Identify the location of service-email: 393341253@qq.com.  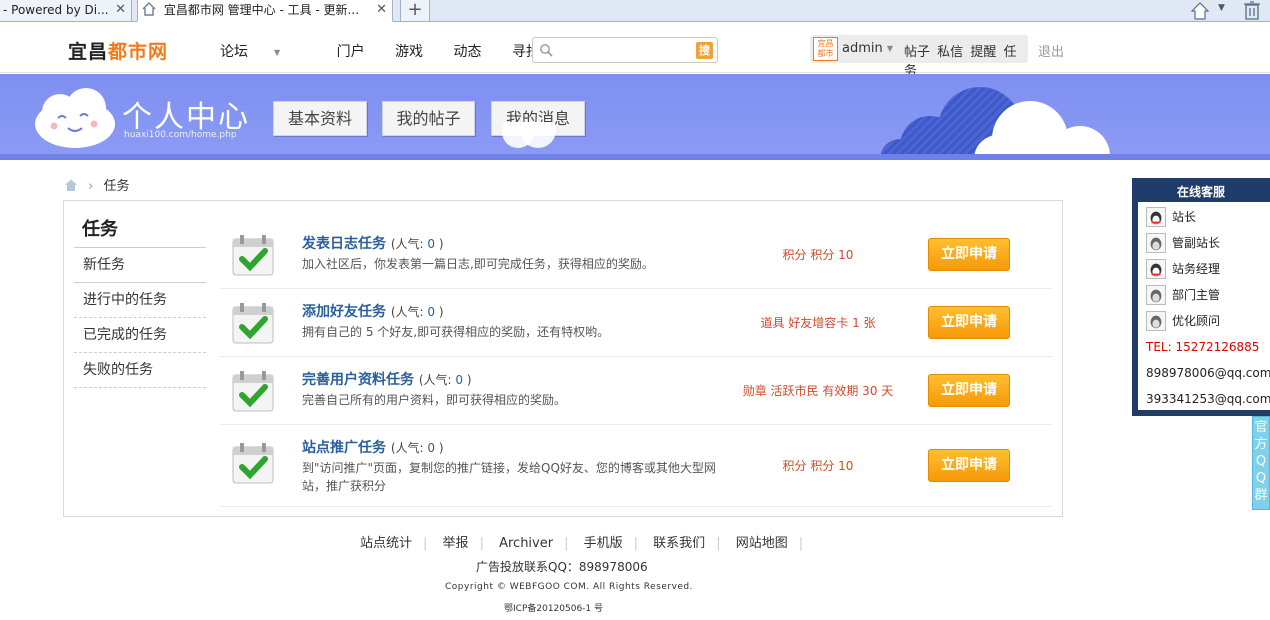
(1204, 399).